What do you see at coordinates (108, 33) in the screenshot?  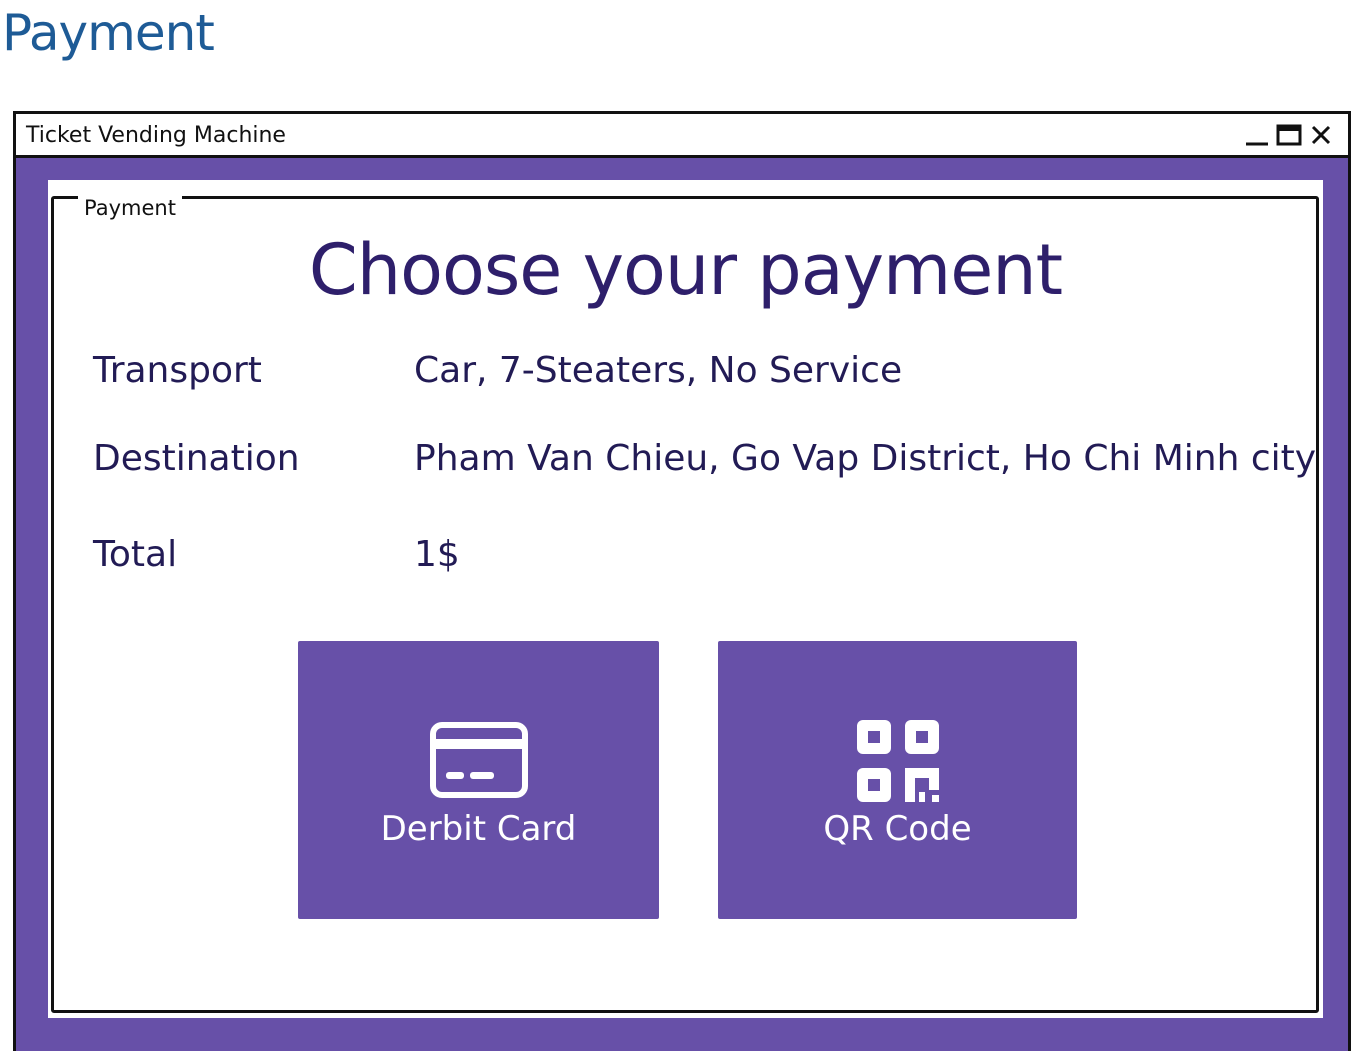 I see `page-heading: Payment` at bounding box center [108, 33].